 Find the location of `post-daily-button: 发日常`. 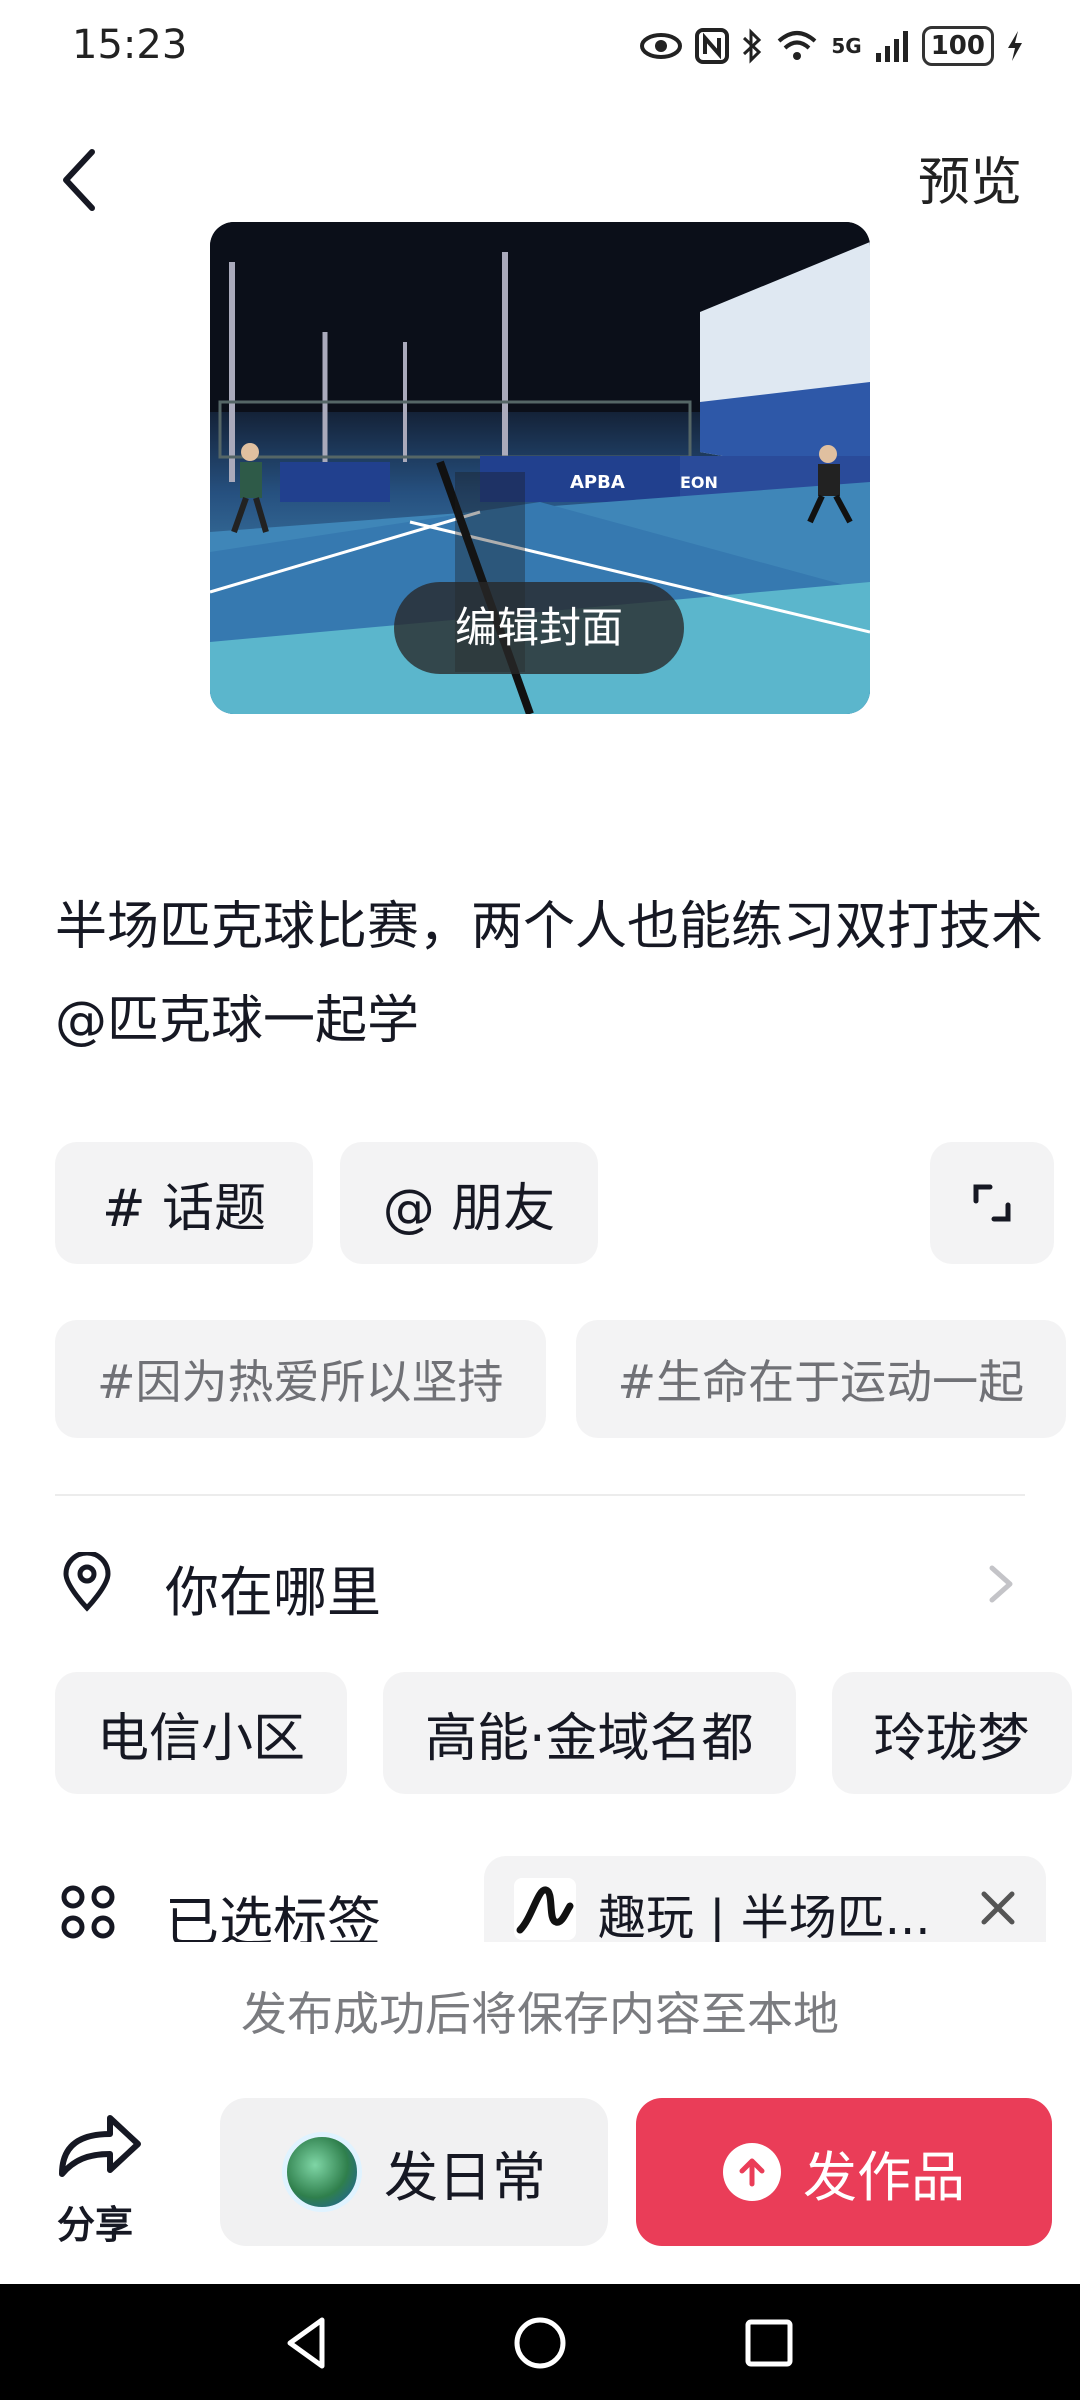

post-daily-button: 发日常 is located at coordinates (414, 2172).